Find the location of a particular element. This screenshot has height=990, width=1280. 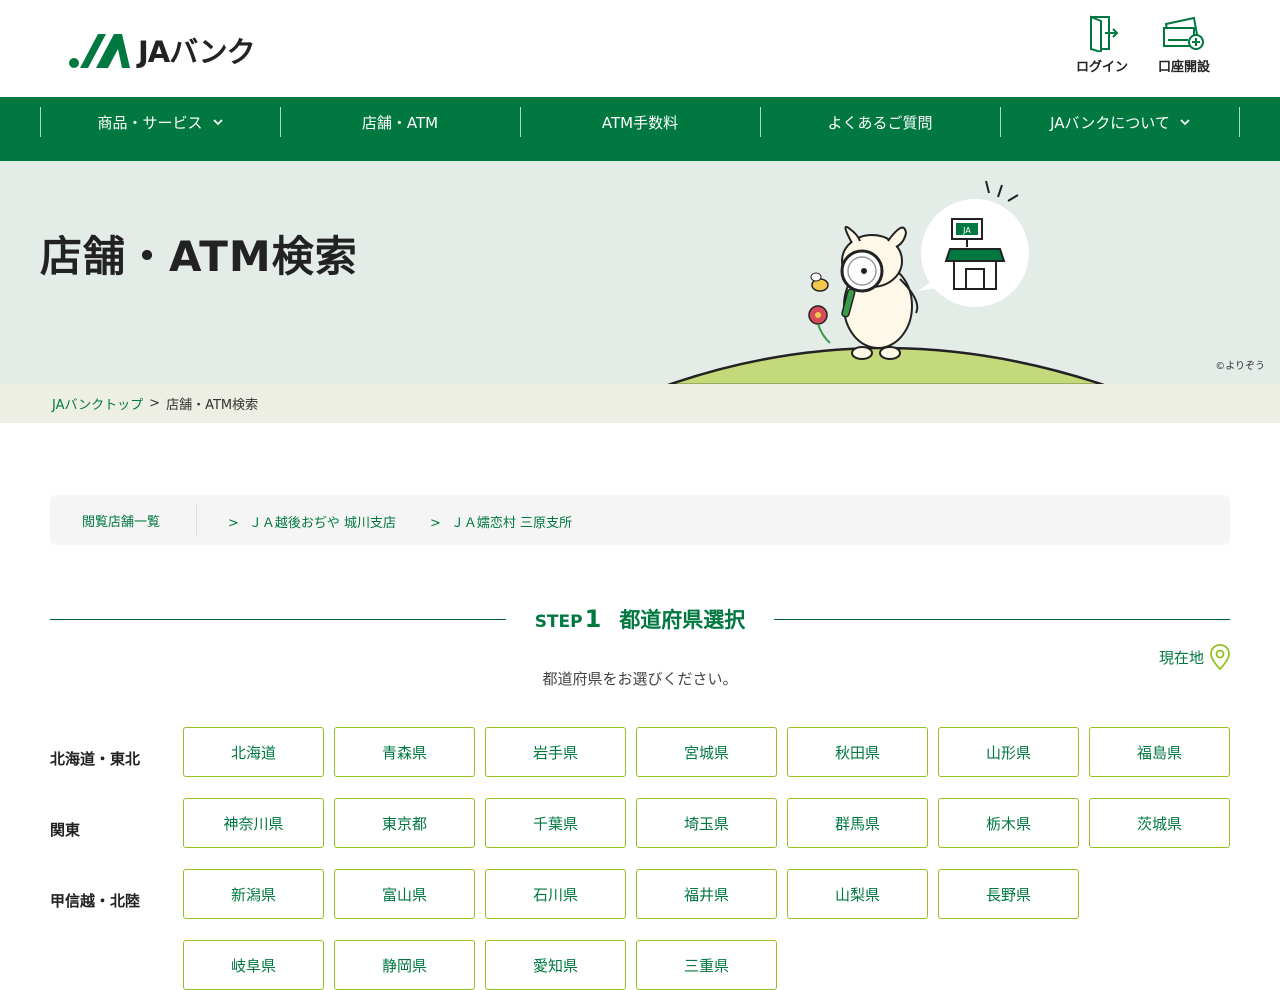

step-heading-line-left is located at coordinates (278, 619).